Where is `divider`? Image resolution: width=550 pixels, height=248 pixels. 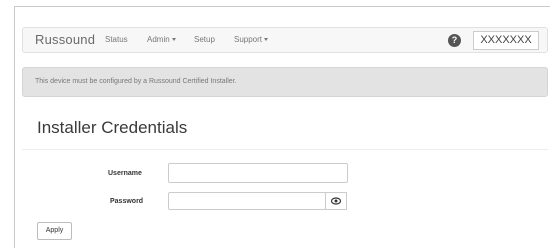 divider is located at coordinates (285, 149).